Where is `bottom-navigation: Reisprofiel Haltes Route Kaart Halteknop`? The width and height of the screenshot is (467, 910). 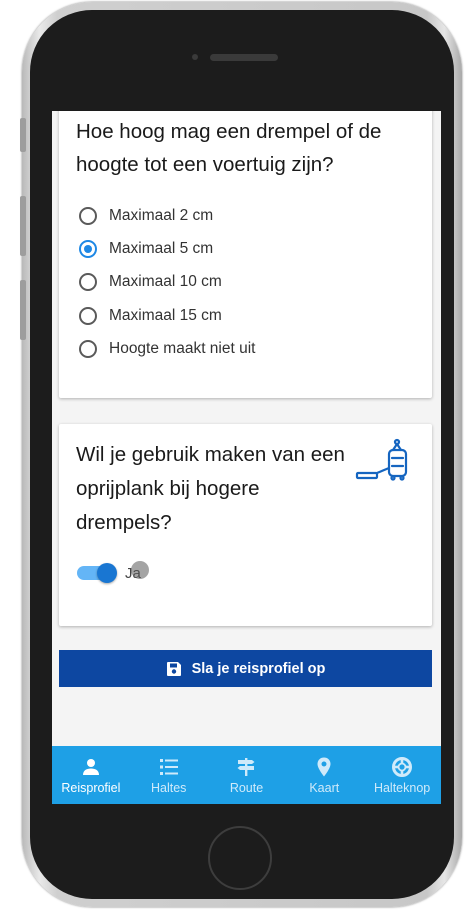
bottom-navigation: Reisprofiel Haltes Route Kaart Halteknop is located at coordinates (246, 775).